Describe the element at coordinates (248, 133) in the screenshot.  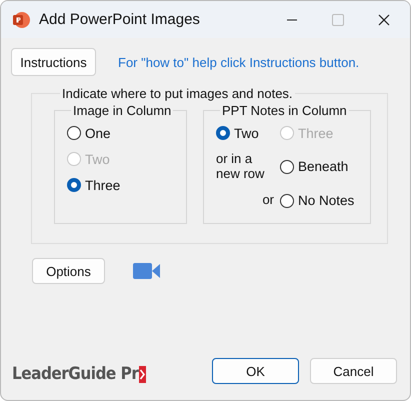
I see `radio-option: Two` at that location.